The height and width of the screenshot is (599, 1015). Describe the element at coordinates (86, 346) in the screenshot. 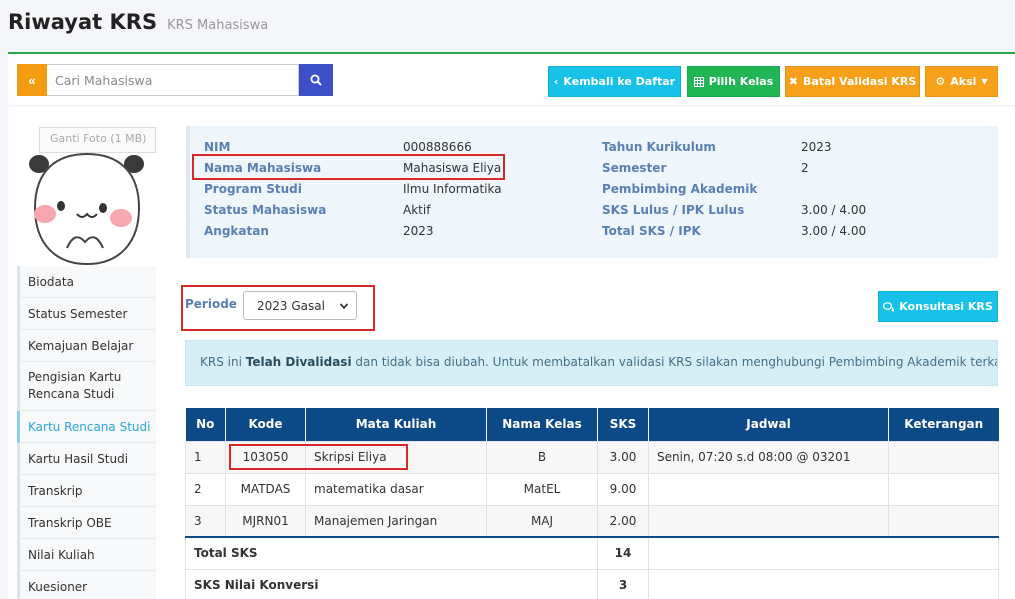

I see `sidebar-item-kemajuan-belajar: Kemajuan Belajar` at that location.